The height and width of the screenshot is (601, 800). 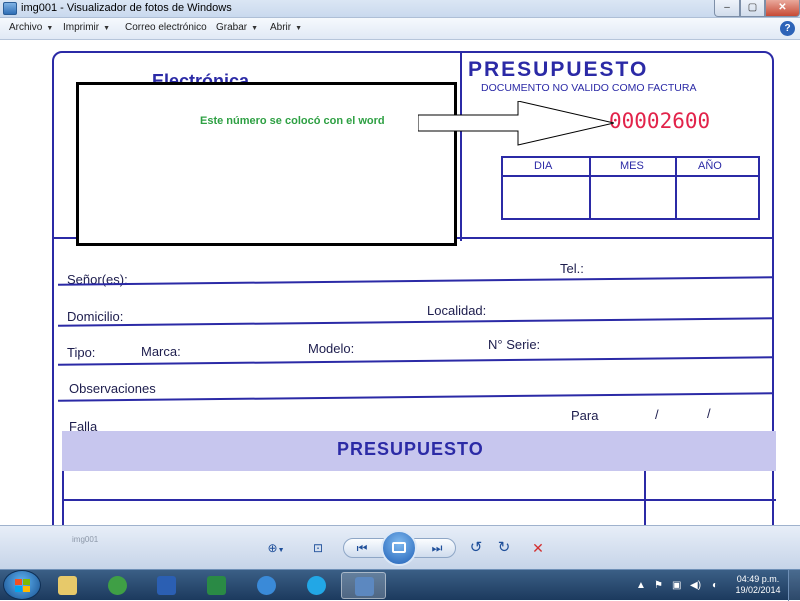 I want to click on maximize-button: ▢, so click(x=752, y=8).